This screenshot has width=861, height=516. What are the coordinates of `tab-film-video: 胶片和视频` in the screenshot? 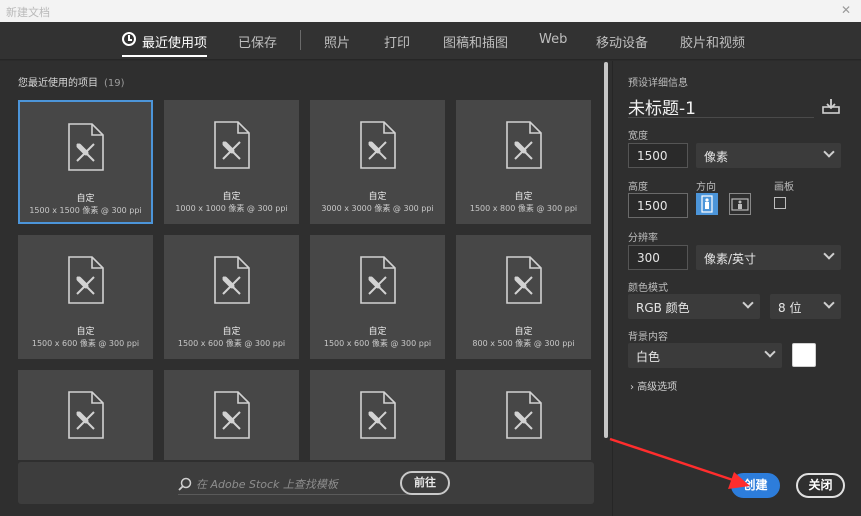 It's located at (712, 41).